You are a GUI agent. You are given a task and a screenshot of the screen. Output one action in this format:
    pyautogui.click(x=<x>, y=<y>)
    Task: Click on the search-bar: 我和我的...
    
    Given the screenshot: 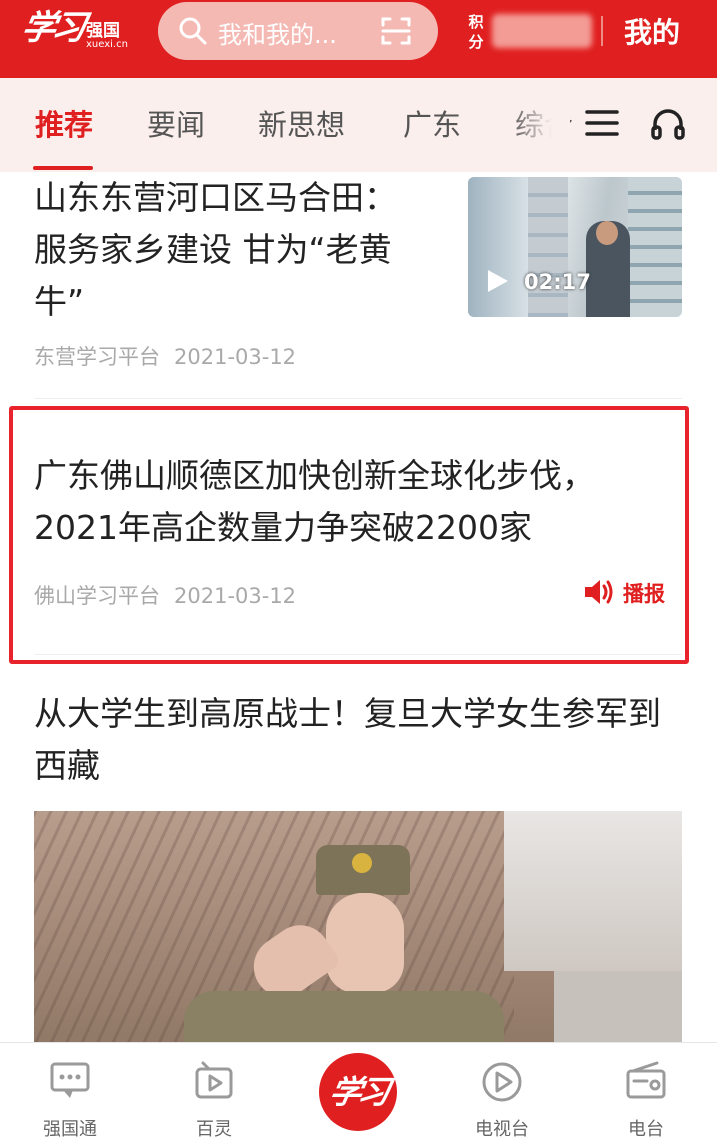 What is the action you would take?
    pyautogui.click(x=298, y=31)
    